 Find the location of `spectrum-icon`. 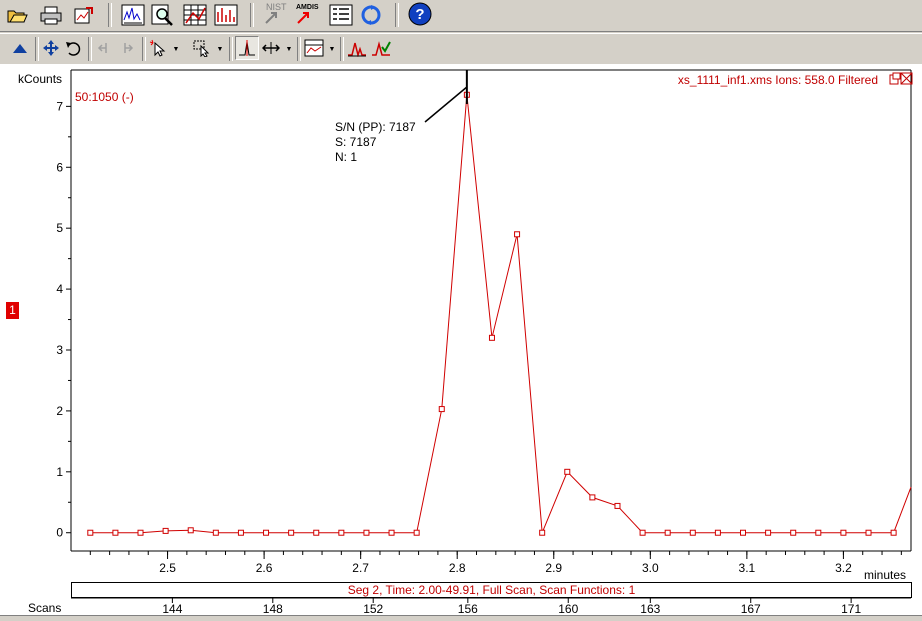

spectrum-icon is located at coordinates (133, 15).